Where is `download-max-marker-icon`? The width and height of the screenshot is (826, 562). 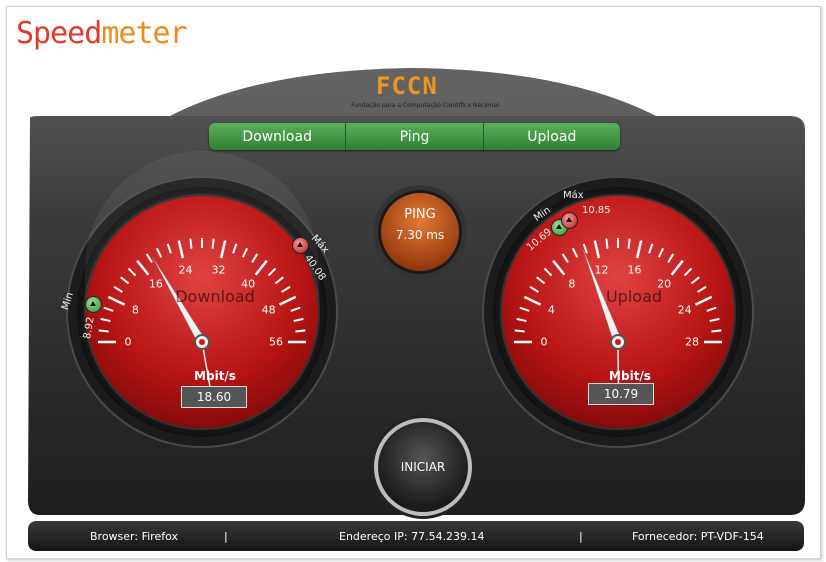
download-max-marker-icon is located at coordinates (300, 245).